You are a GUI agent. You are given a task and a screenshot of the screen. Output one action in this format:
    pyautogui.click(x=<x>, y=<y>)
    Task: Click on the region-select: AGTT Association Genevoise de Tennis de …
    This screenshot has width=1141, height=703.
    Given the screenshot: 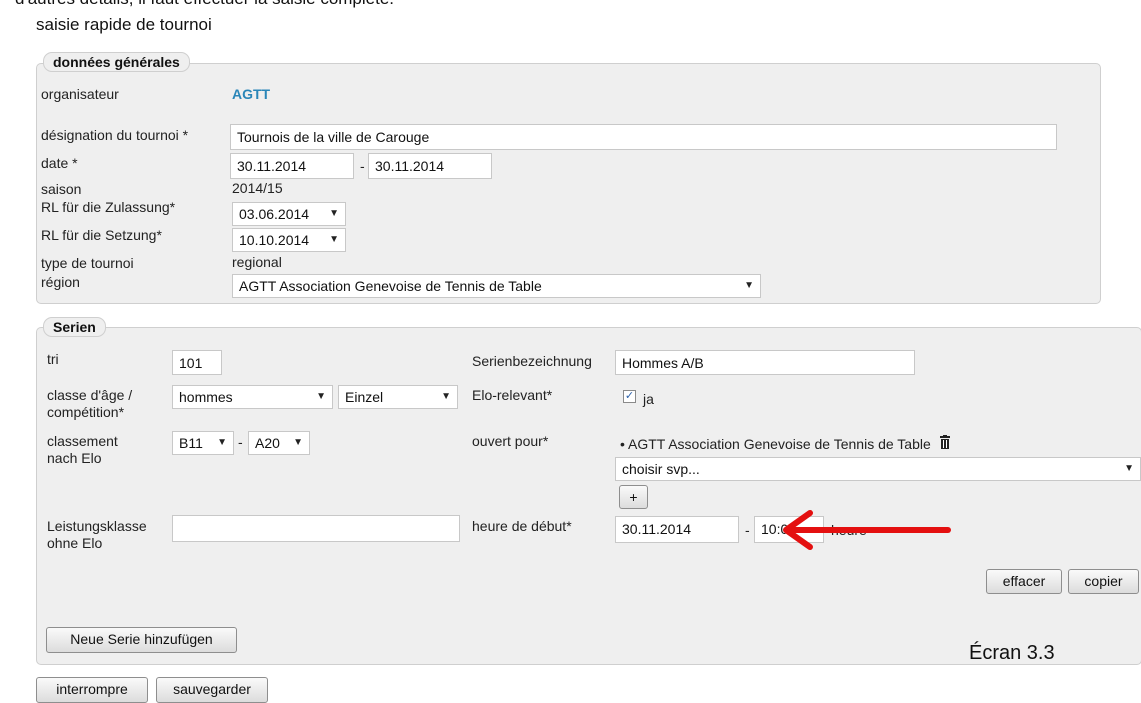 What is the action you would take?
    pyautogui.click(x=496, y=286)
    